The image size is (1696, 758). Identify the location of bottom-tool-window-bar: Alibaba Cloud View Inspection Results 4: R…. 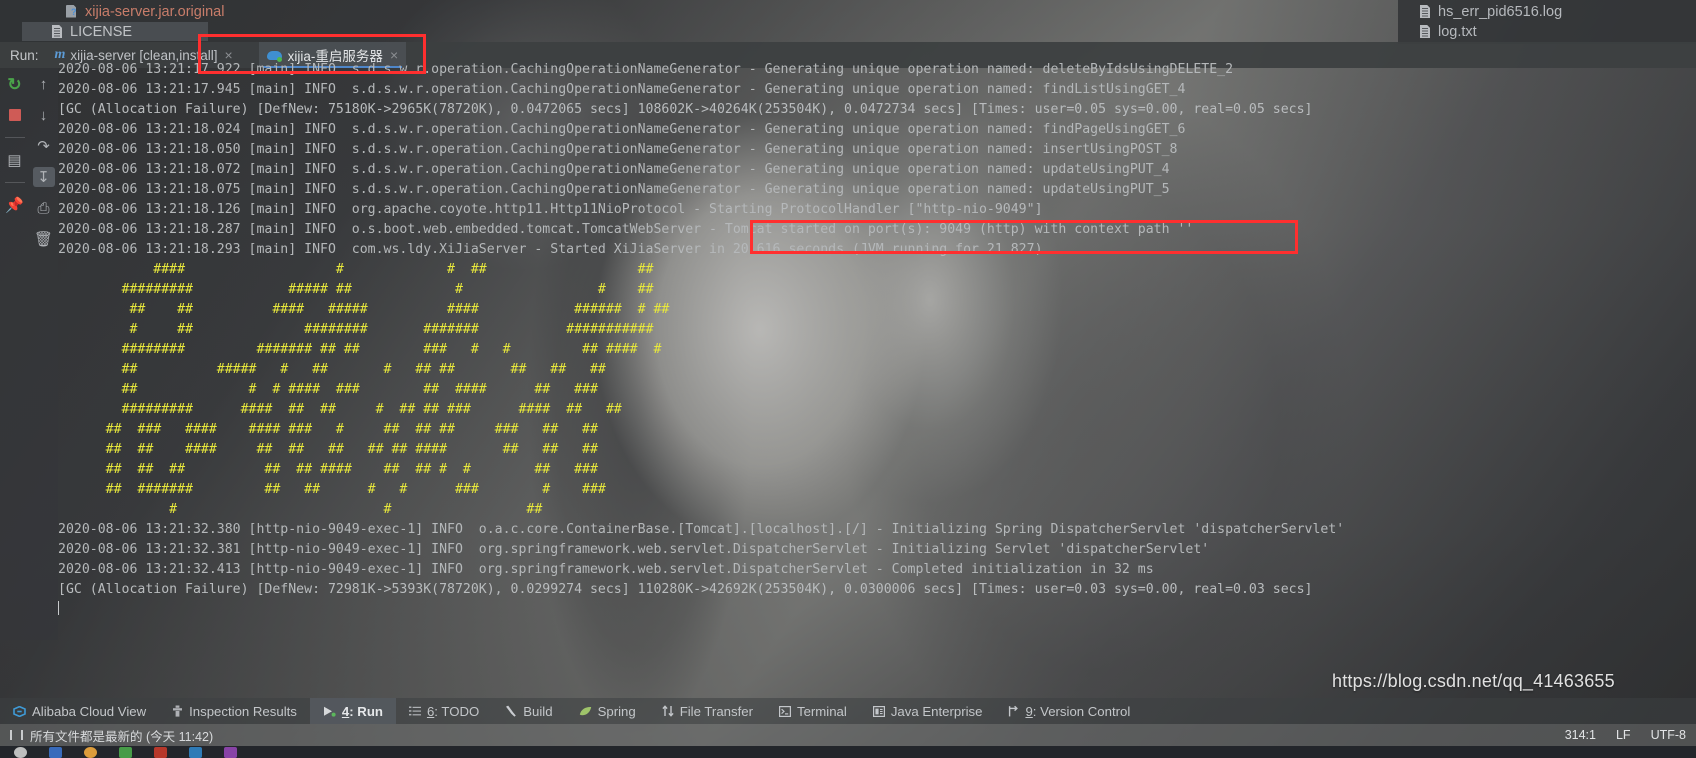
(848, 711).